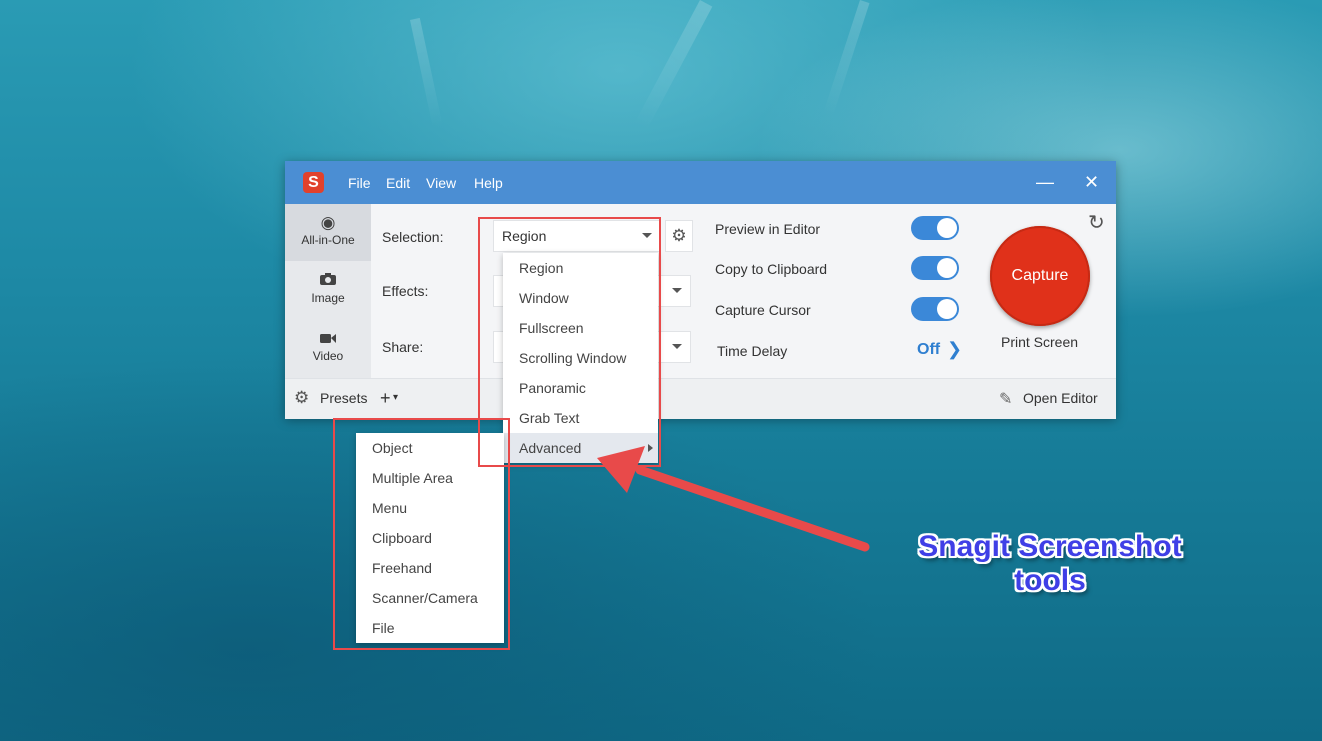 The height and width of the screenshot is (741, 1322). What do you see at coordinates (1050, 580) in the screenshot?
I see `annotation-line-2: tools` at bounding box center [1050, 580].